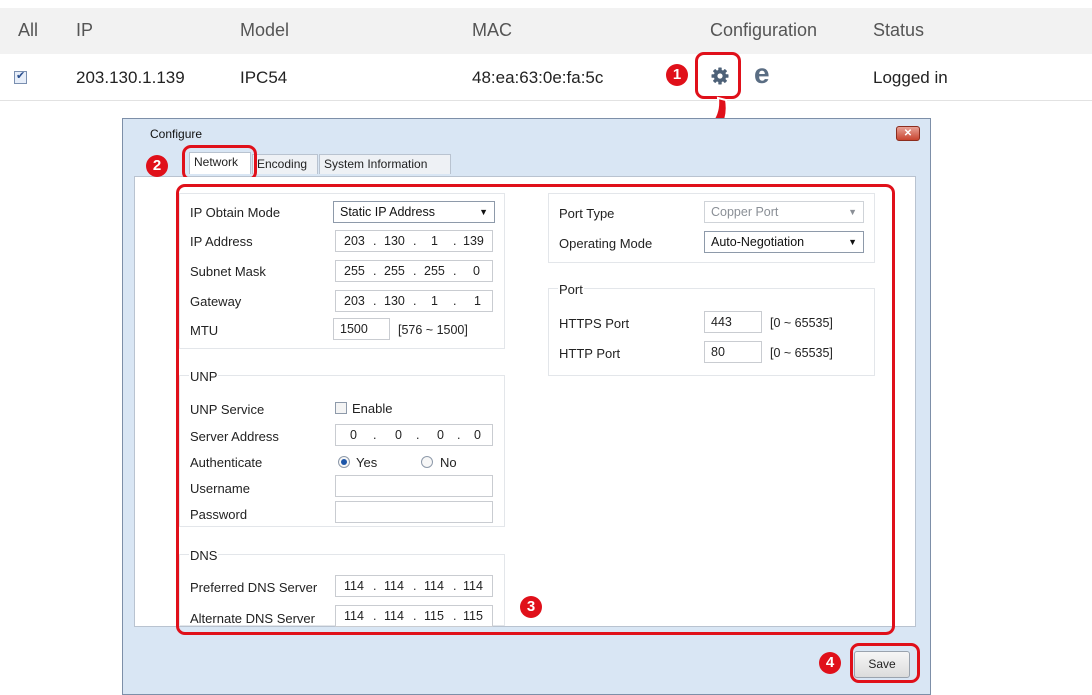 The height and width of the screenshot is (695, 1092). What do you see at coordinates (763, 30) in the screenshot?
I see `column-configuration: Configuration` at bounding box center [763, 30].